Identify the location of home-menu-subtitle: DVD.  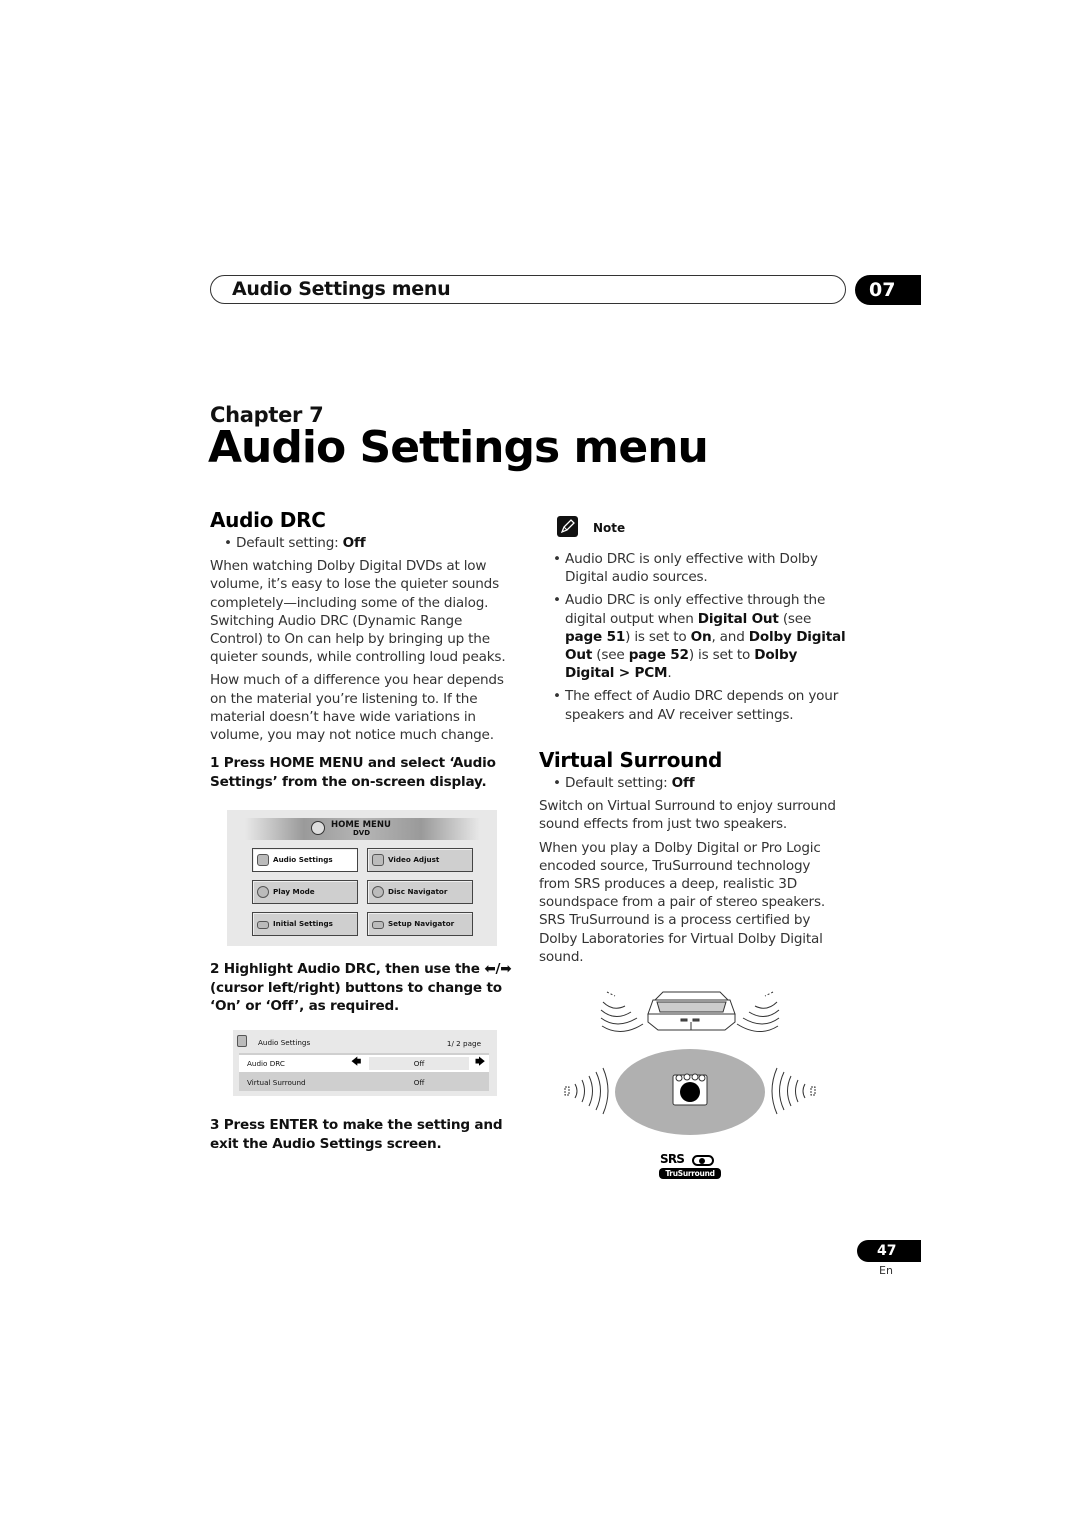
(362, 833).